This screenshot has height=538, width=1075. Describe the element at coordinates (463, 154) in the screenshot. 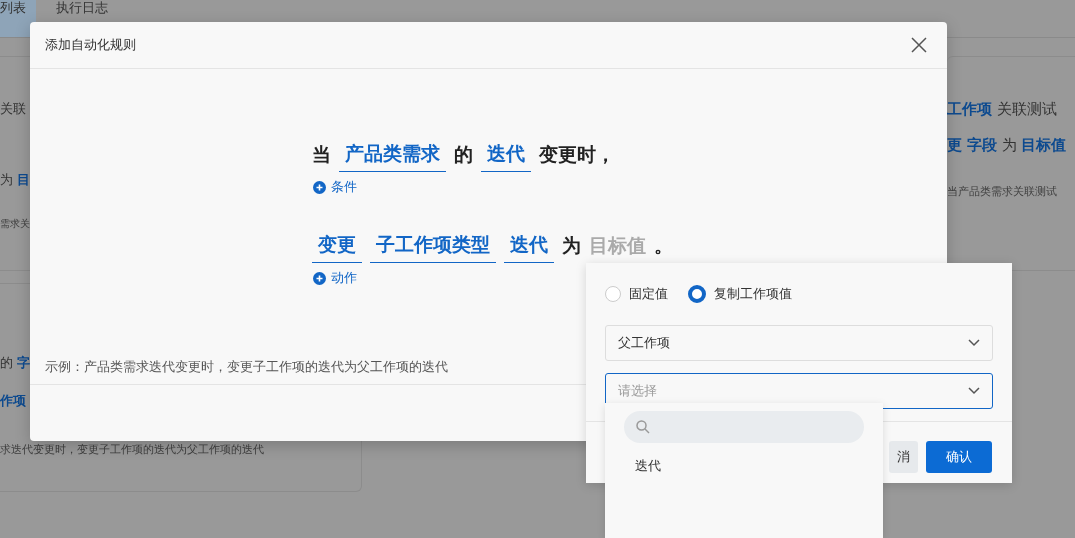

I see `rule-text: 的` at that location.